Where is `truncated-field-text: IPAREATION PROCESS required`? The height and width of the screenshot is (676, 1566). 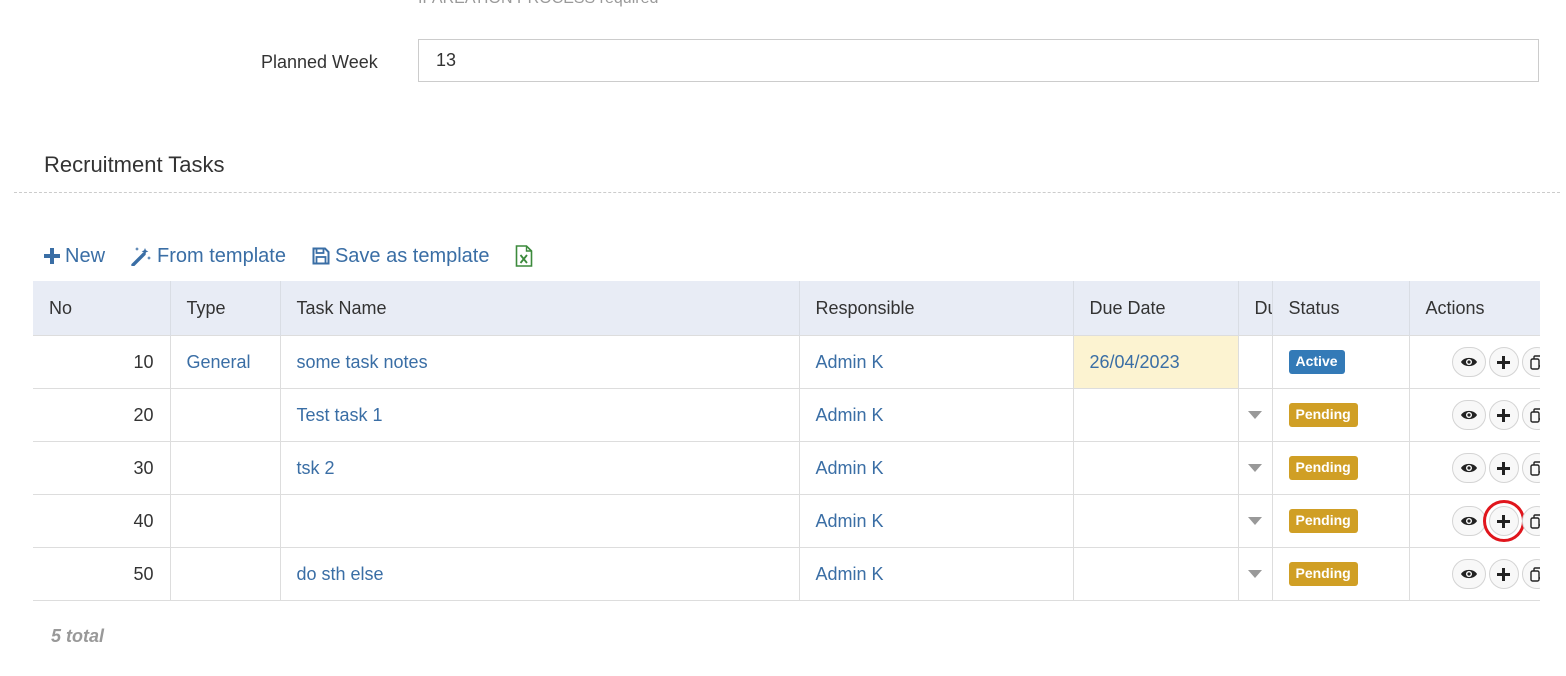 truncated-field-text: IPAREATION PROCESS required is located at coordinates (538, 4).